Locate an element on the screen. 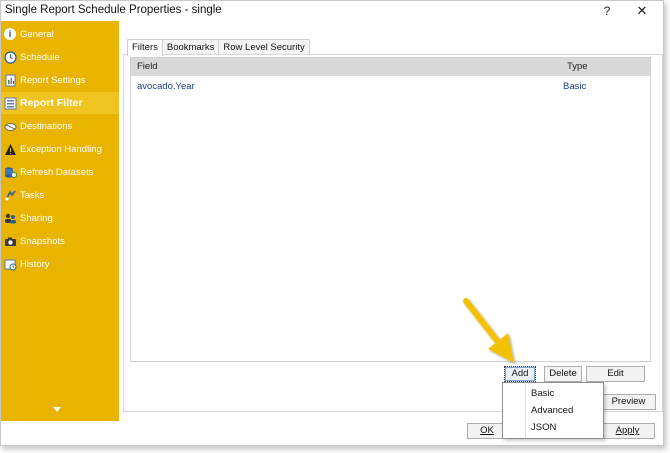 The image size is (670, 453). chevron-down-icon is located at coordinates (57, 409).